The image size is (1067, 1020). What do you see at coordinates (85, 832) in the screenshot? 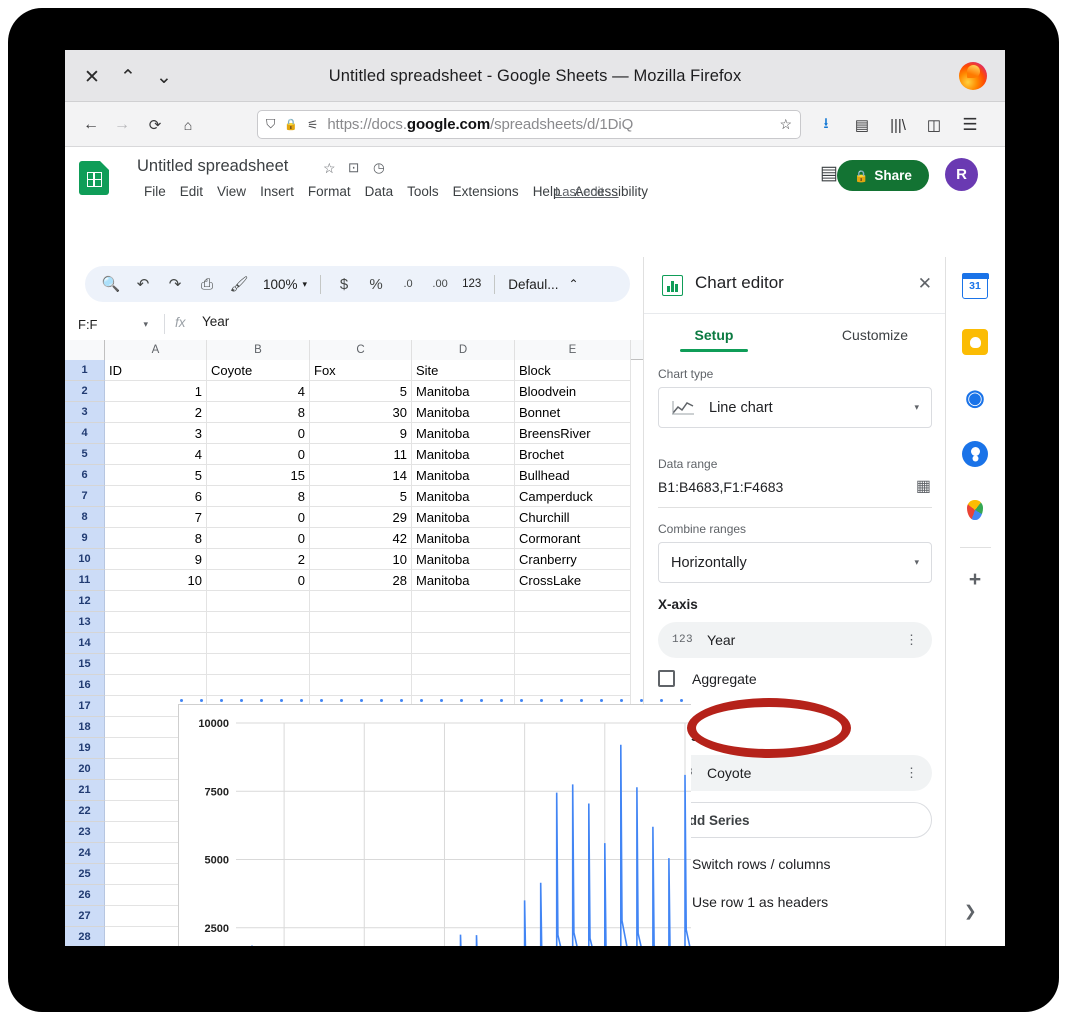
I see `row-header-23: 23` at bounding box center [85, 832].